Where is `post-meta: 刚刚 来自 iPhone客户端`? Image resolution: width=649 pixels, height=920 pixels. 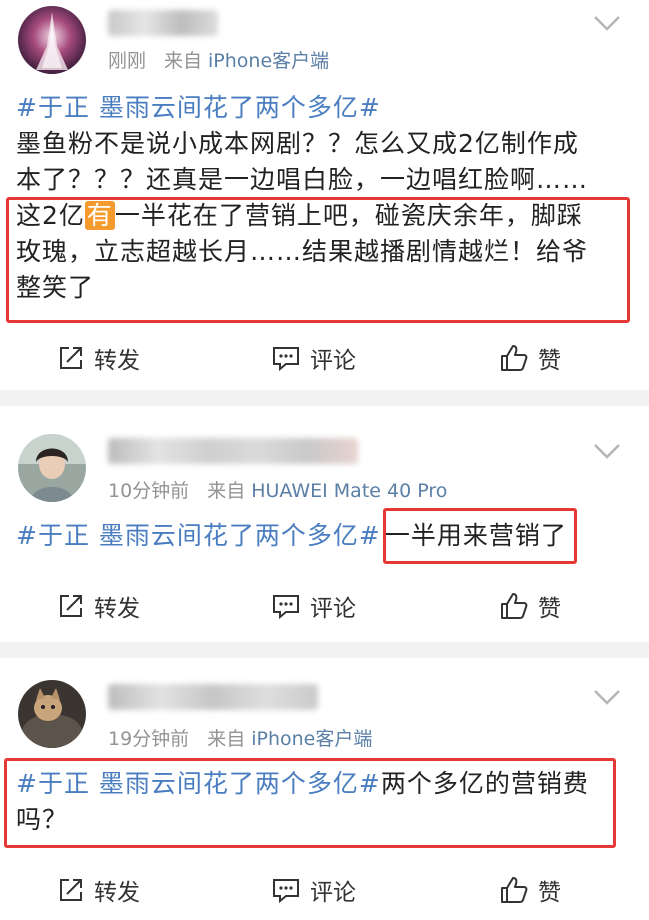 post-meta: 刚刚 来自 iPhone客户端 is located at coordinates (218, 59).